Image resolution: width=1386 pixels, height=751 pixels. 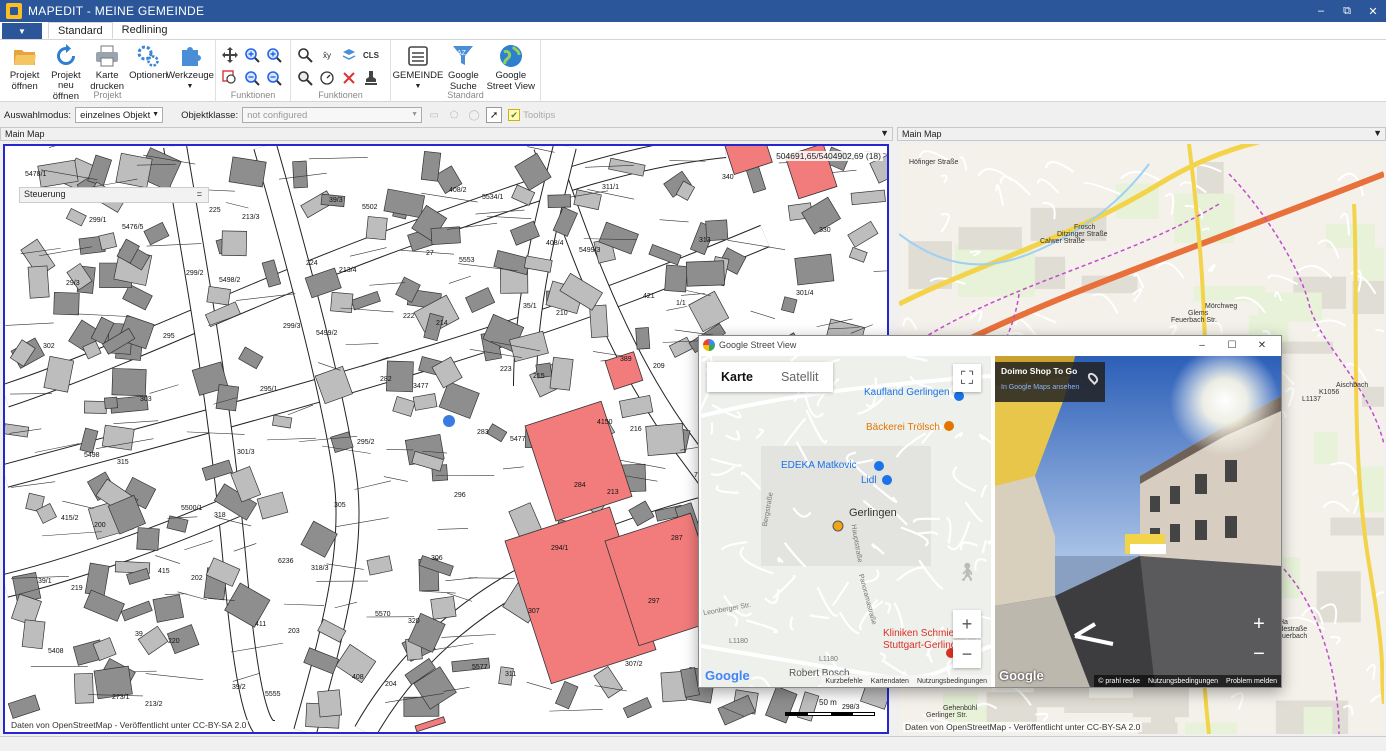 I want to click on objektklasse-dropdown: not configured ▼, so click(x=332, y=115).